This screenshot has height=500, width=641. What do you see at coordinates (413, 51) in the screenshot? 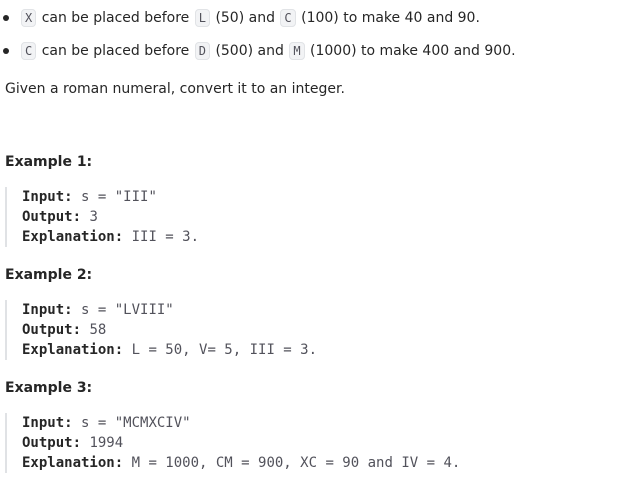
I see `list-item-text: (1000) to make 400 and 900.` at bounding box center [413, 51].